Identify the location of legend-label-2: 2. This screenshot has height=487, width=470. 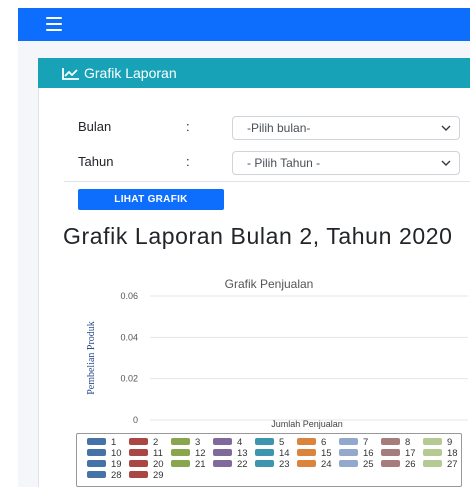
(155, 442).